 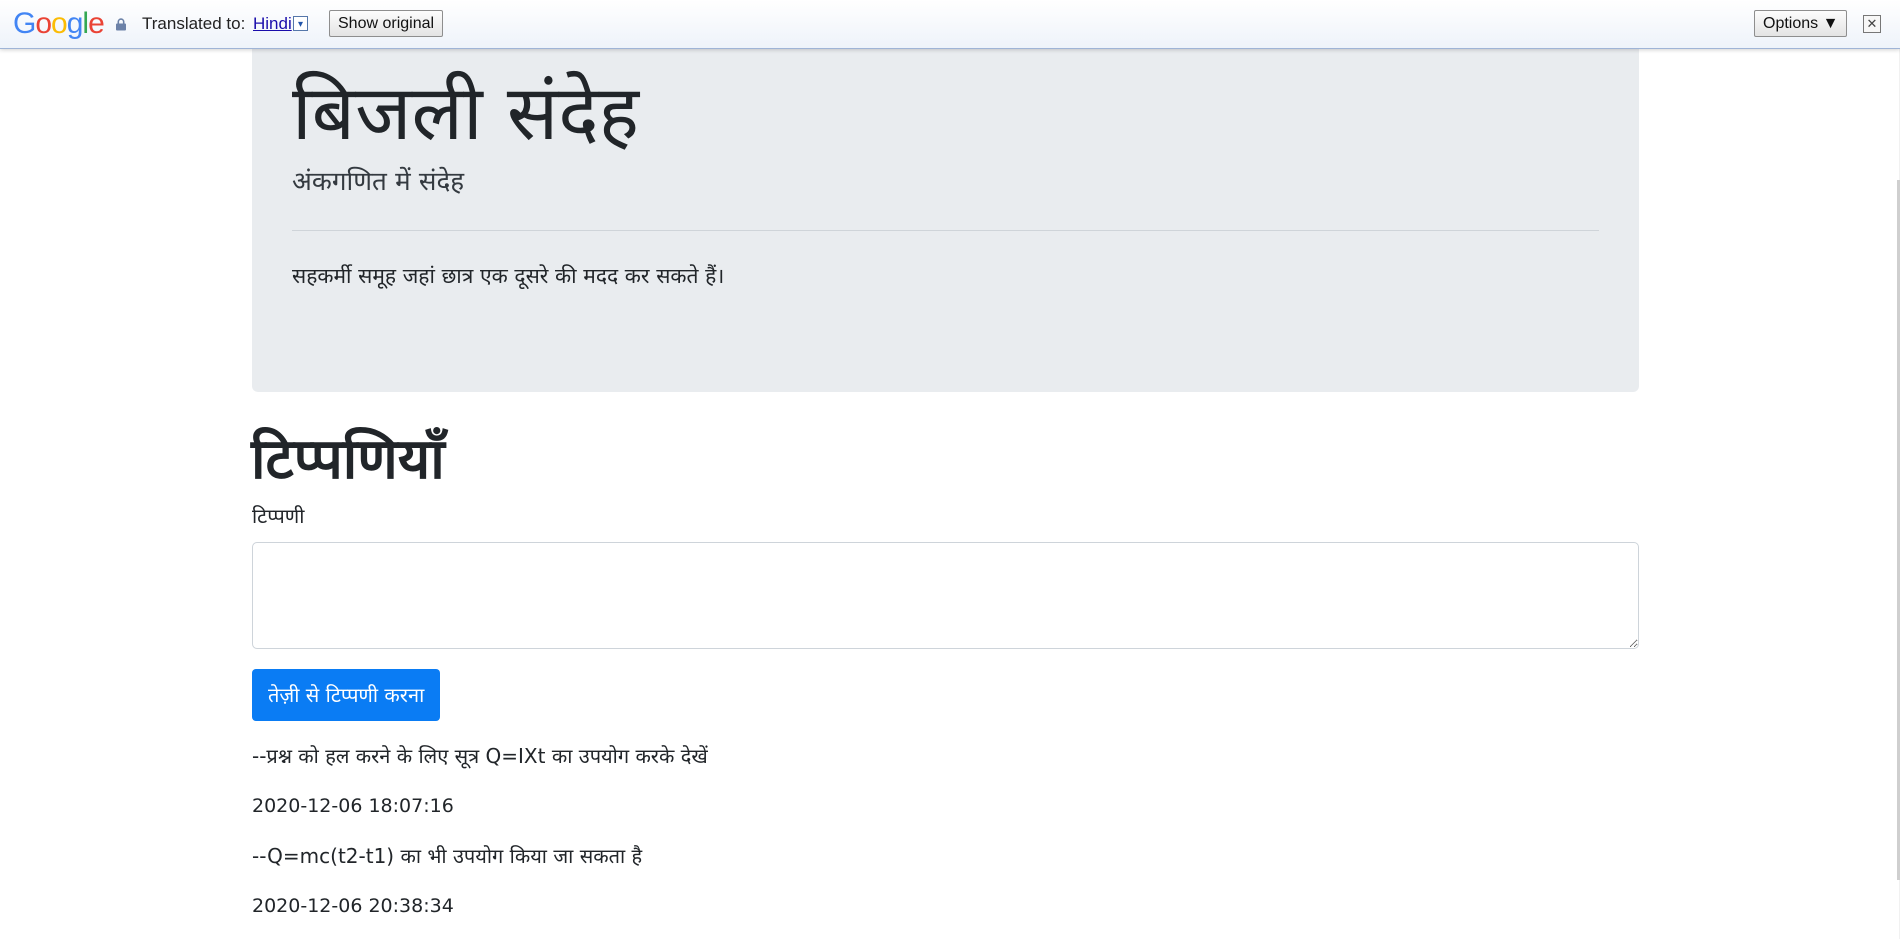 I want to click on close-icon: ✕, so click(x=1872, y=24).